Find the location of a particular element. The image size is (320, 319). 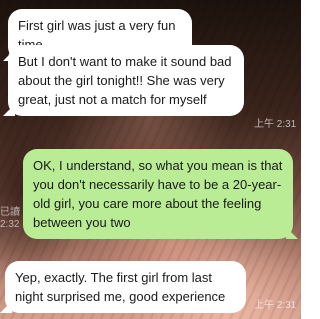

message-read-status: 已讀 2:32 is located at coordinates (10, 219).